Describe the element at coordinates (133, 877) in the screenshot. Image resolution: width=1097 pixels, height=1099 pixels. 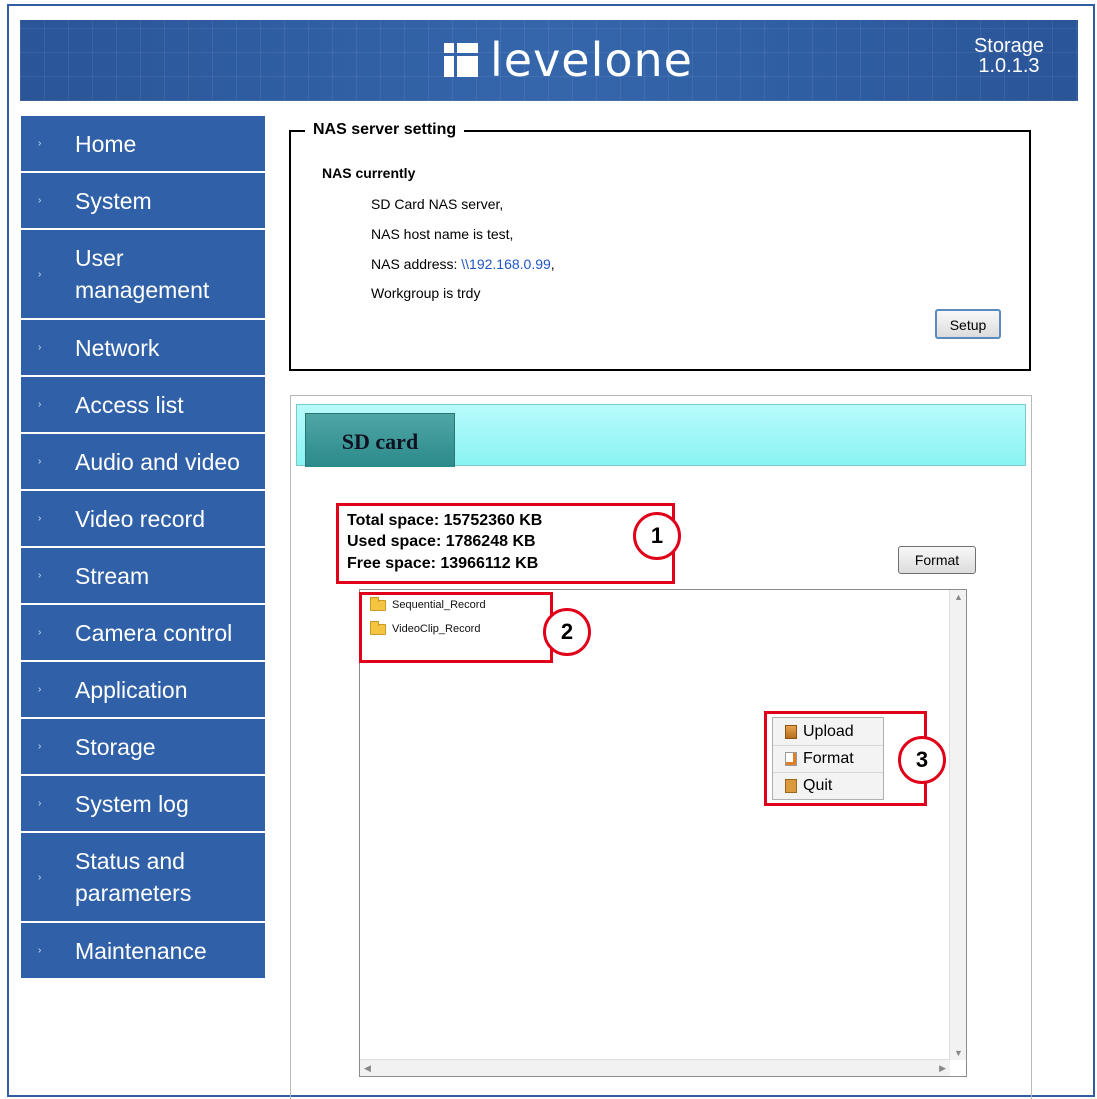
I see `sidebar-item-label: Status and parameters` at that location.